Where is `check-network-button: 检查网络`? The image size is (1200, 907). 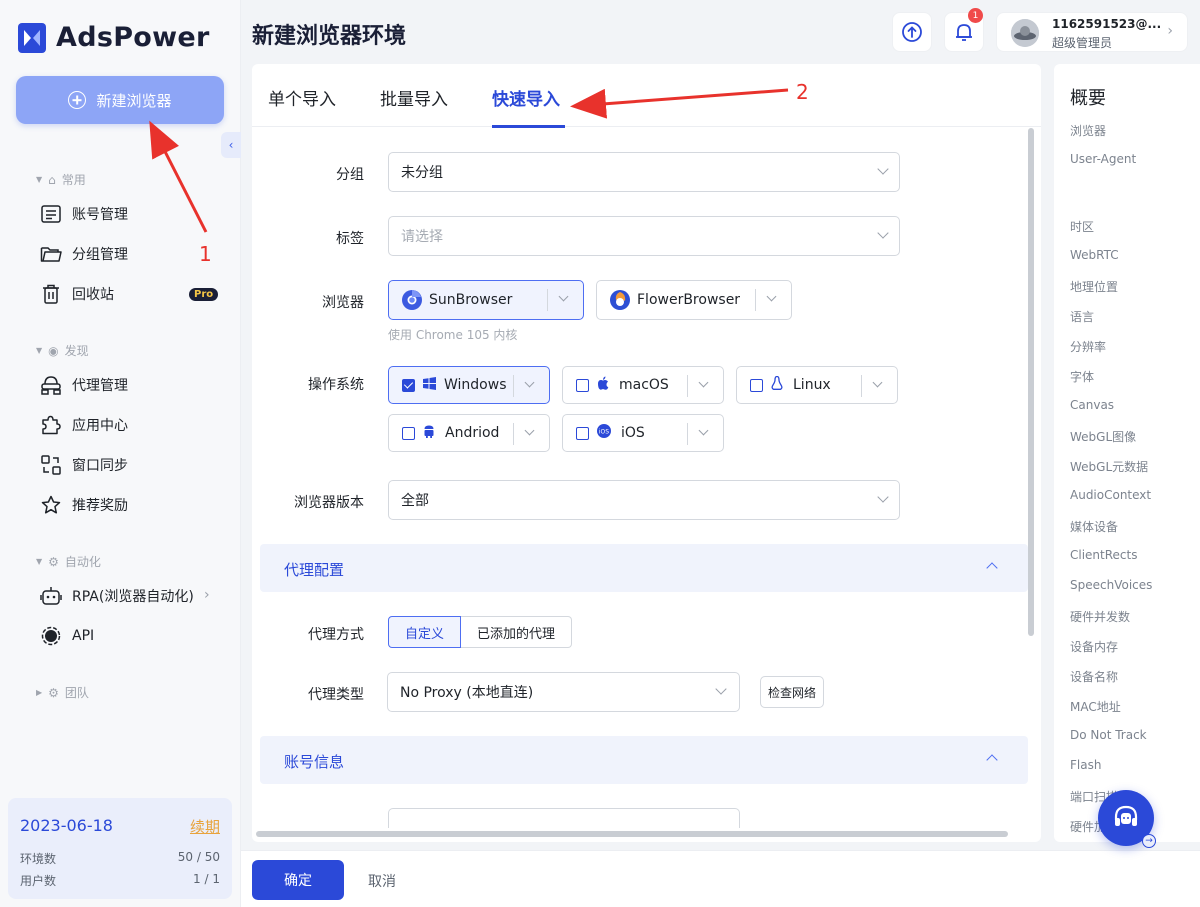 check-network-button: 检查网络 is located at coordinates (792, 692).